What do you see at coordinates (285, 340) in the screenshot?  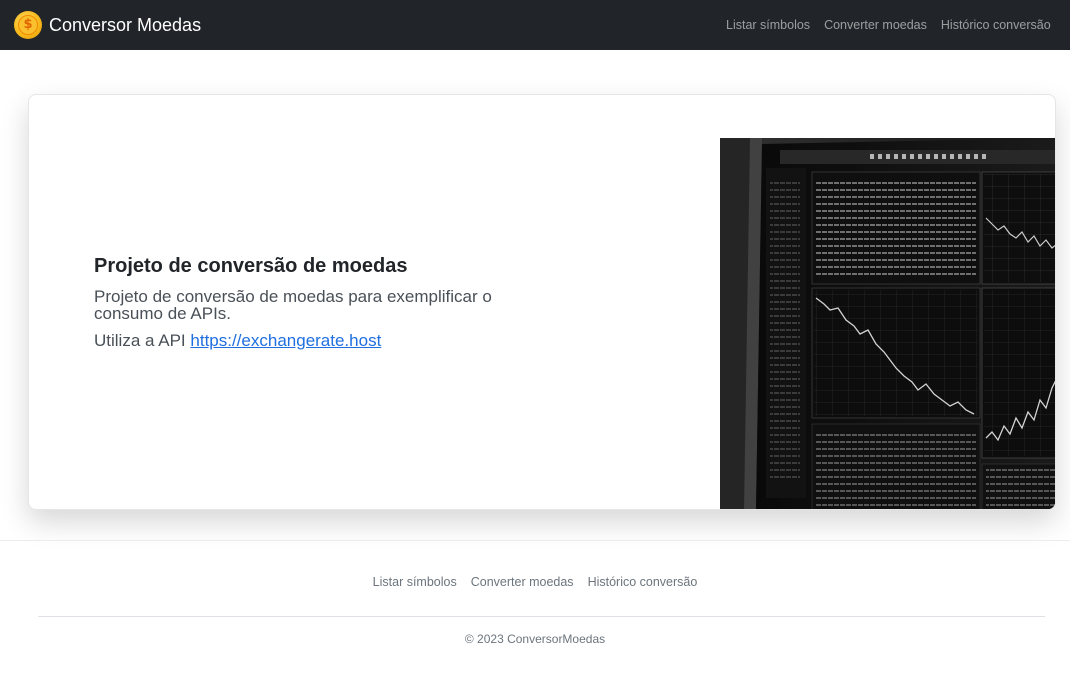 I see `api-link: https://exchangerate.host` at bounding box center [285, 340].